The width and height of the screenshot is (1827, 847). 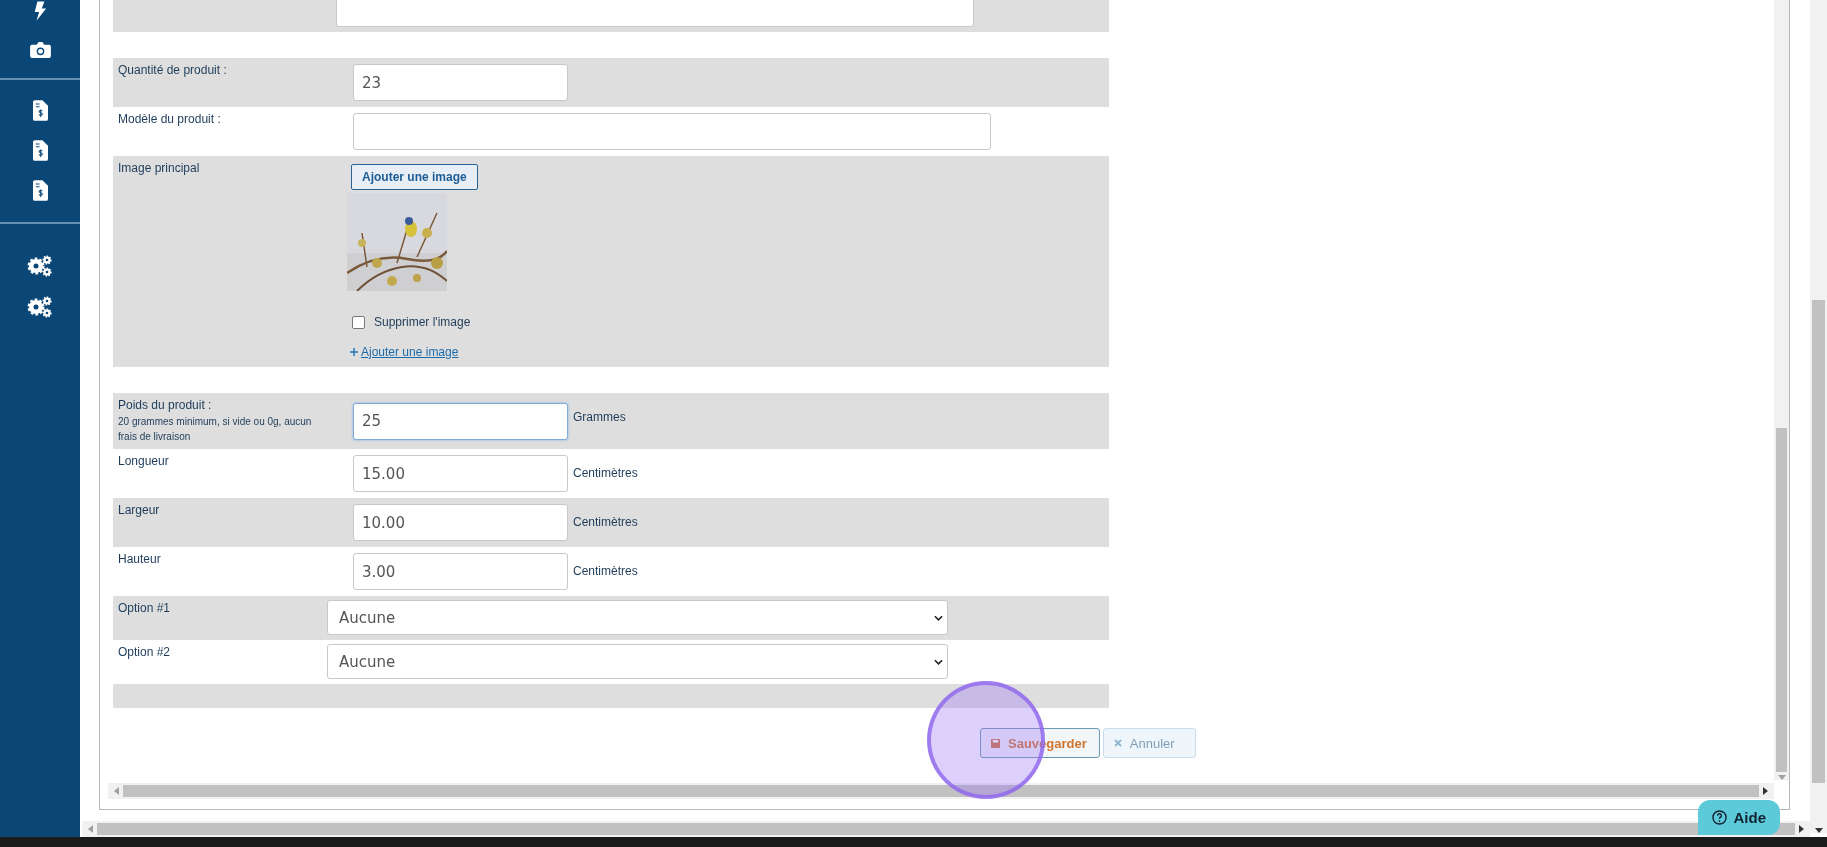 I want to click on close-icon, so click(x=1117, y=743).